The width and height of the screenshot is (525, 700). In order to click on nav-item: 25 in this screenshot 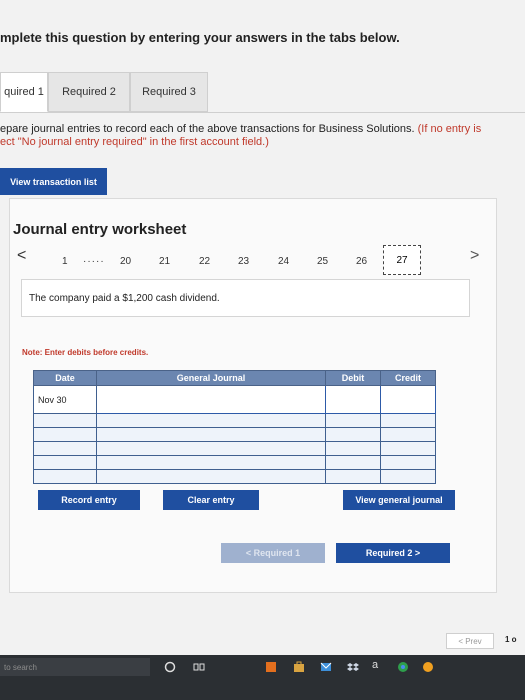, I will do `click(322, 261)`.